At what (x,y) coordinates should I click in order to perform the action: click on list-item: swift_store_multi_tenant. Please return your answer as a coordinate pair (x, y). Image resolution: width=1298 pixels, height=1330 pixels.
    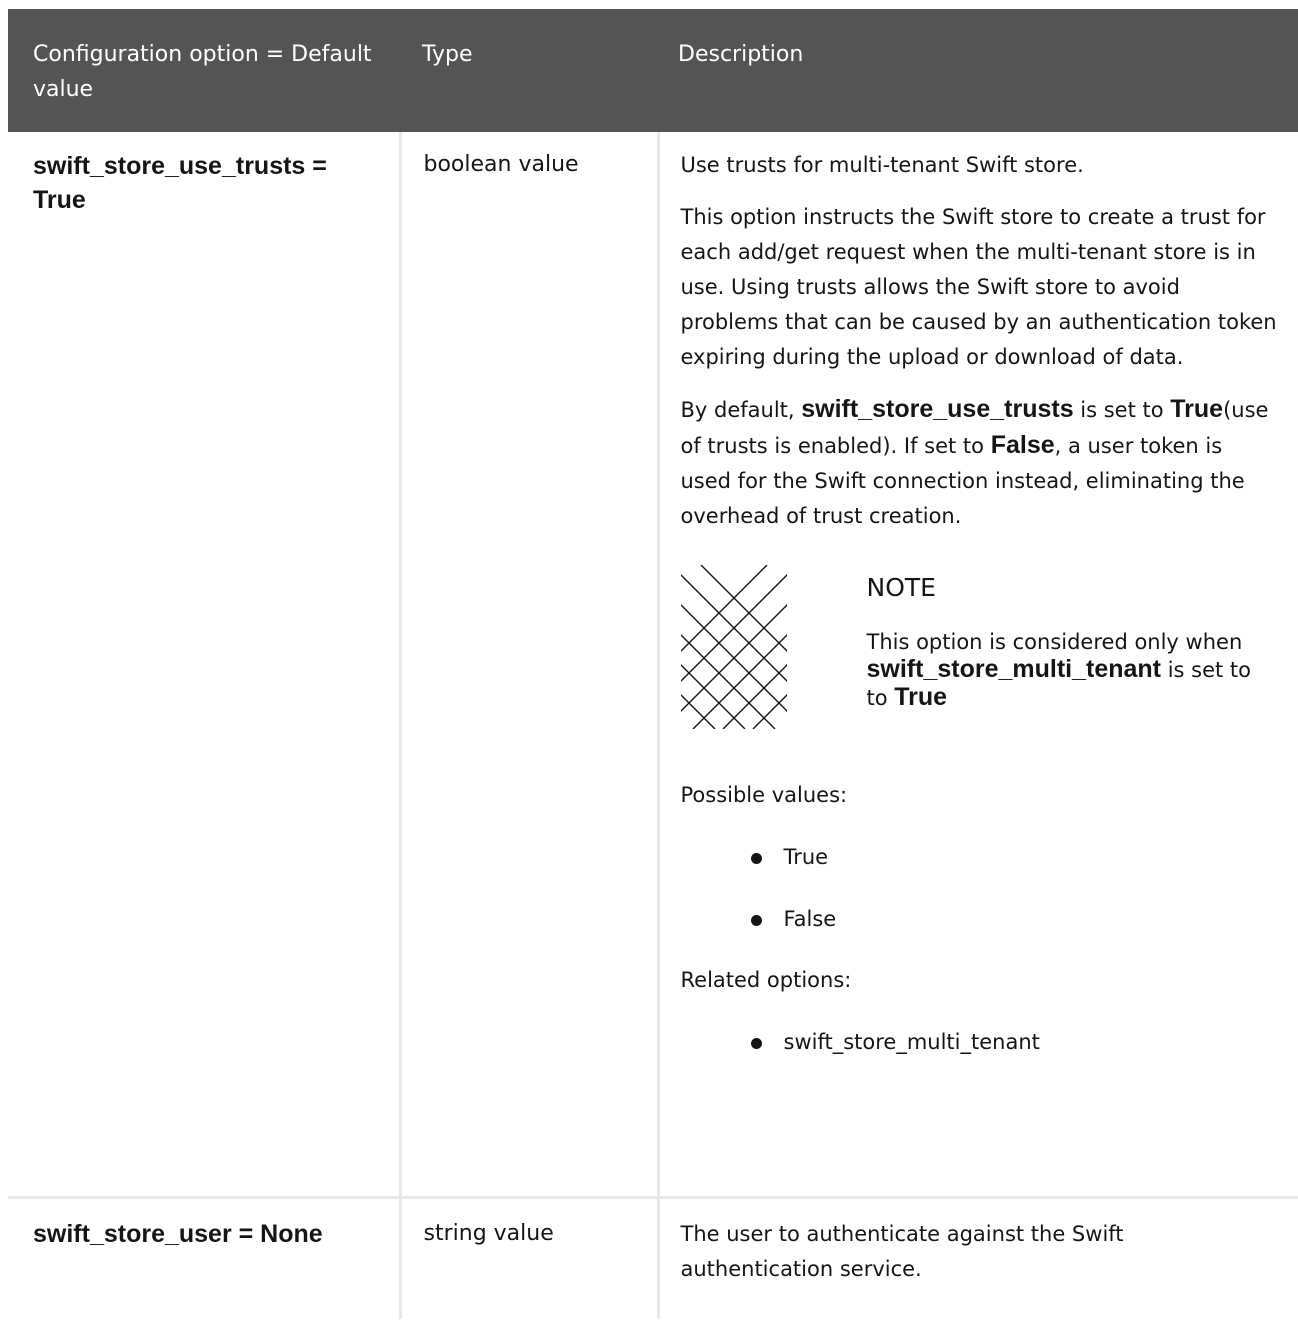
    Looking at the image, I should click on (980, 1042).